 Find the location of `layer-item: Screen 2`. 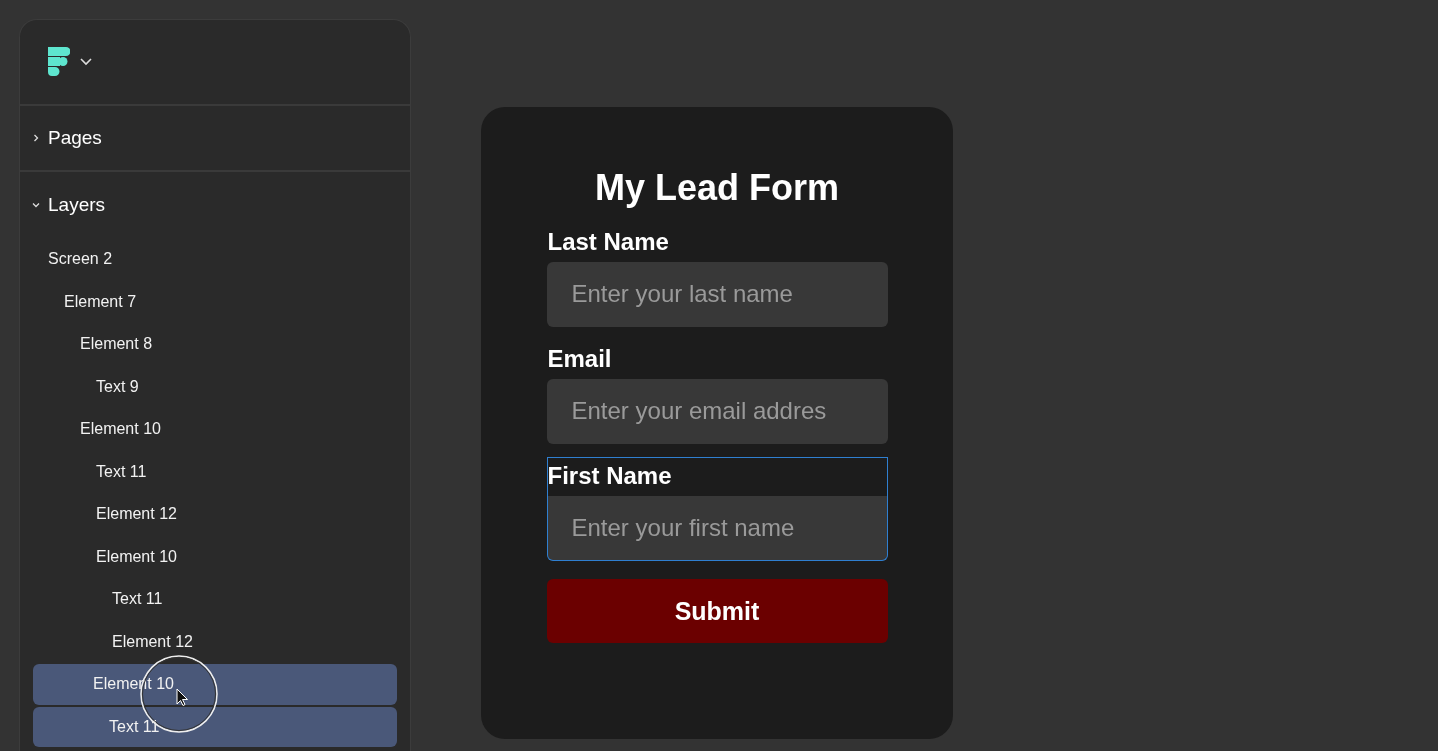

layer-item: Screen 2 is located at coordinates (215, 259).